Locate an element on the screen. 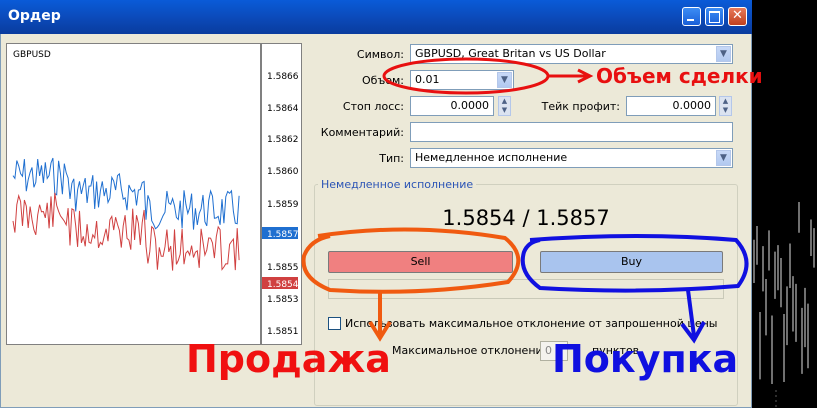 The height and width of the screenshot is (408, 817). buy-highlight-circle is located at coordinates (634, 263).